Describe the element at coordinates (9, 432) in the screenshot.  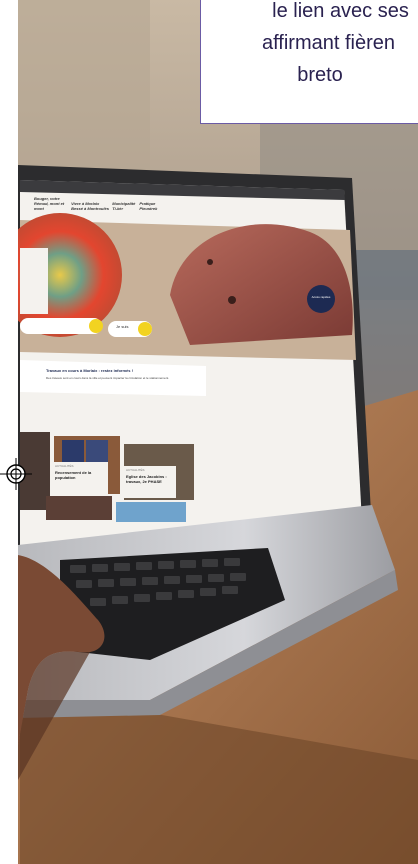
I see `left-margin` at that location.